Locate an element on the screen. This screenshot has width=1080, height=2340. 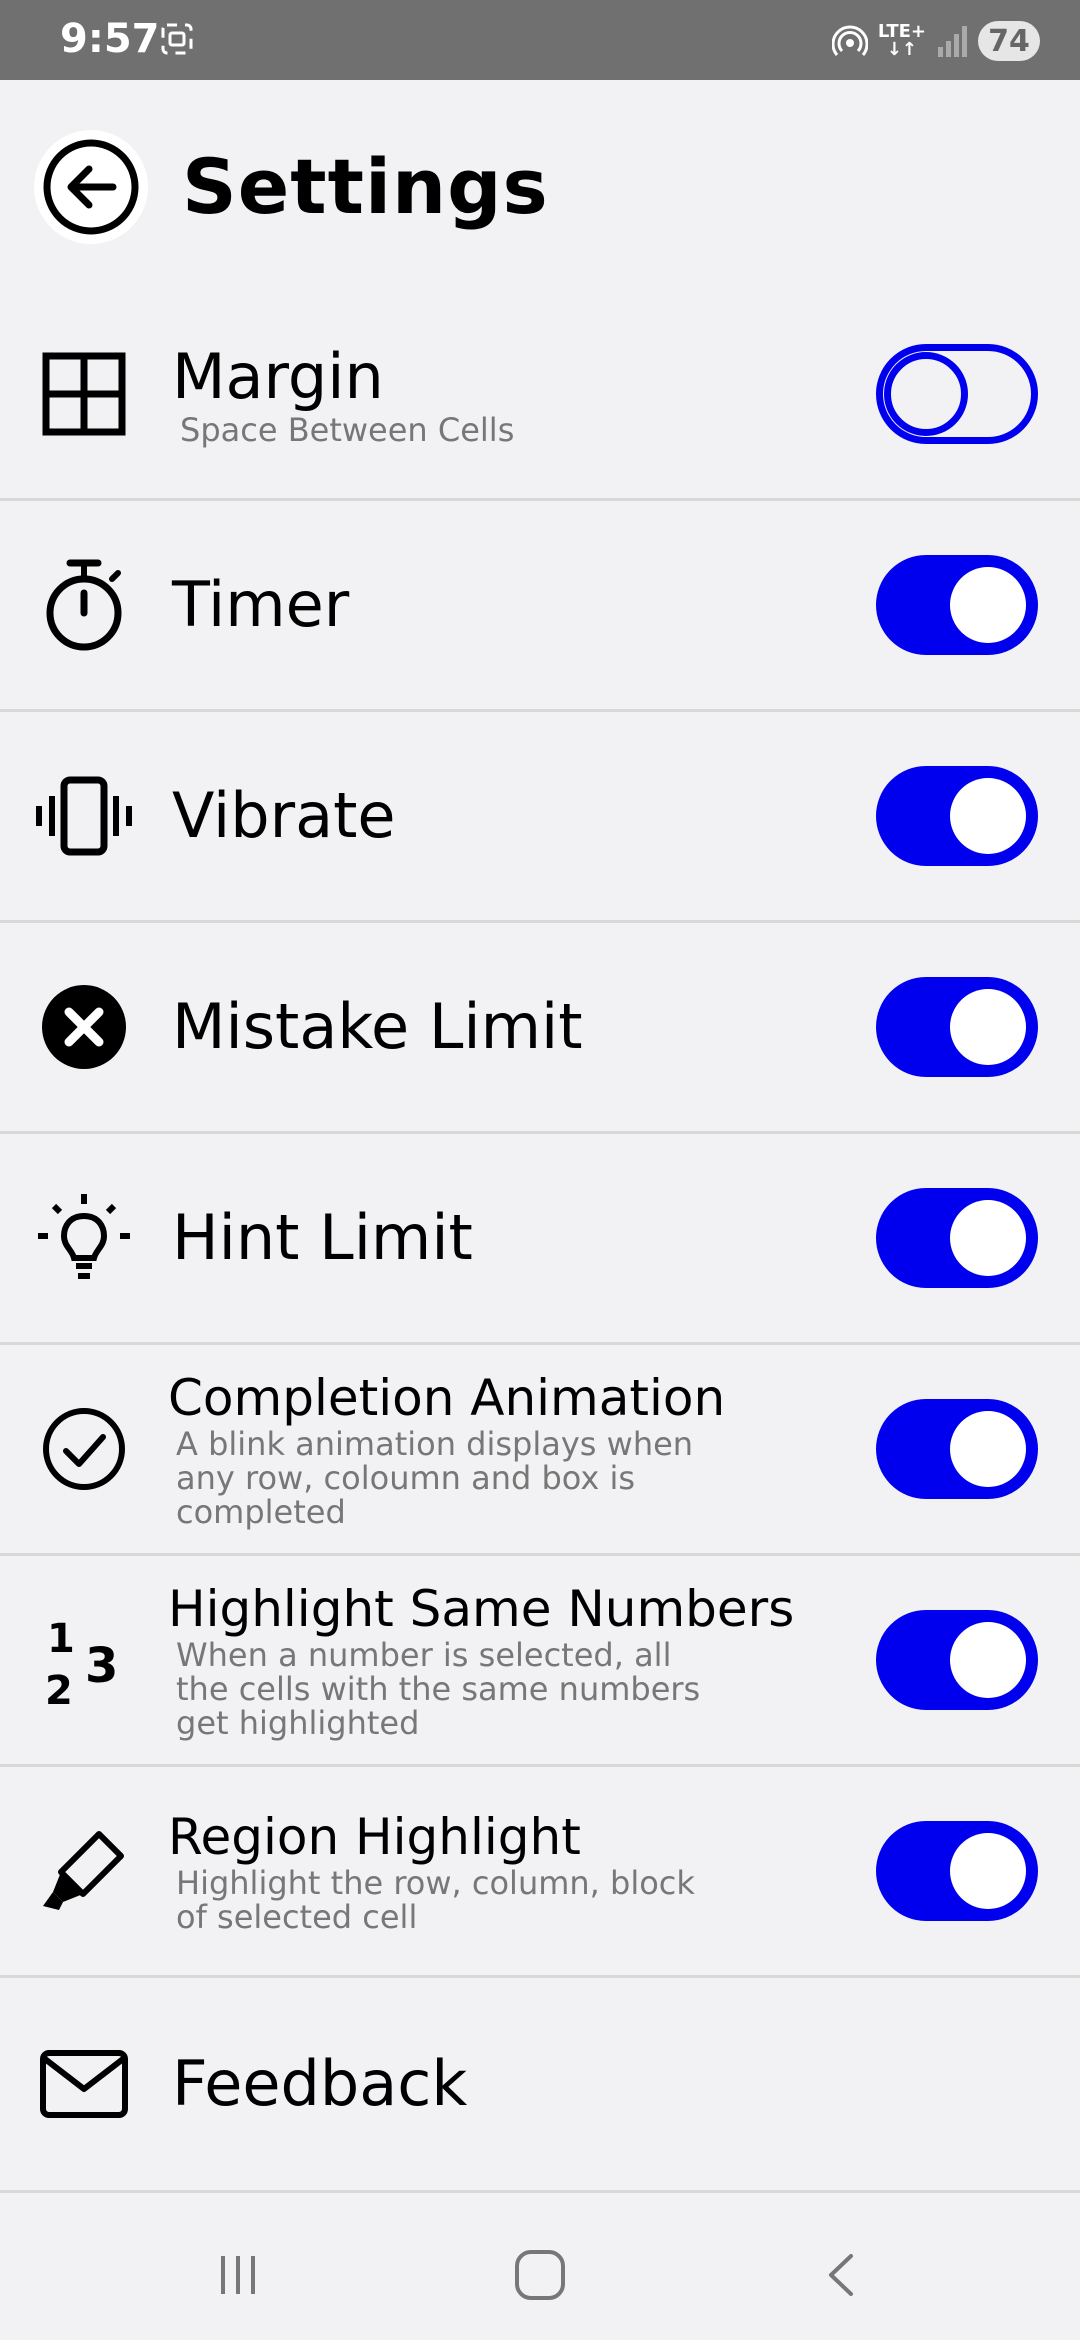
setting-label: Region Highlight is located at coordinates (374, 1837).